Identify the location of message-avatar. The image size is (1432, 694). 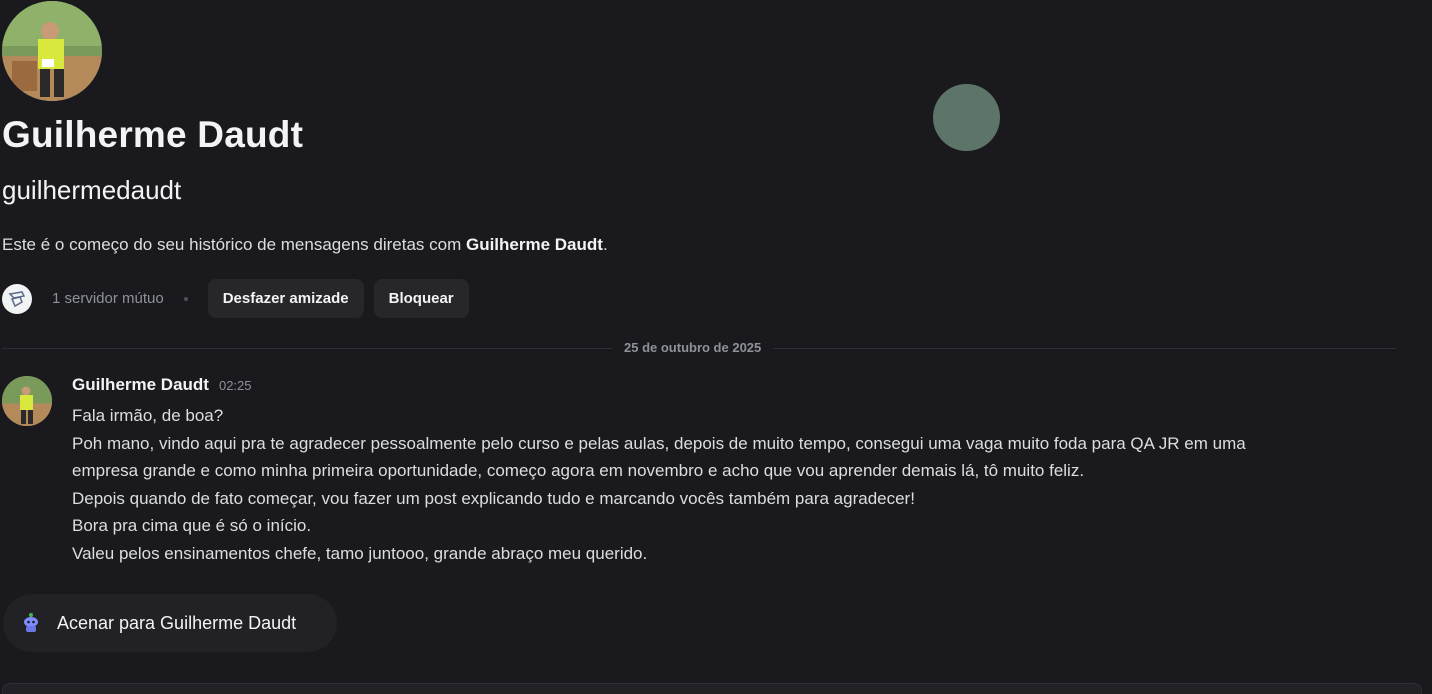
(27, 401).